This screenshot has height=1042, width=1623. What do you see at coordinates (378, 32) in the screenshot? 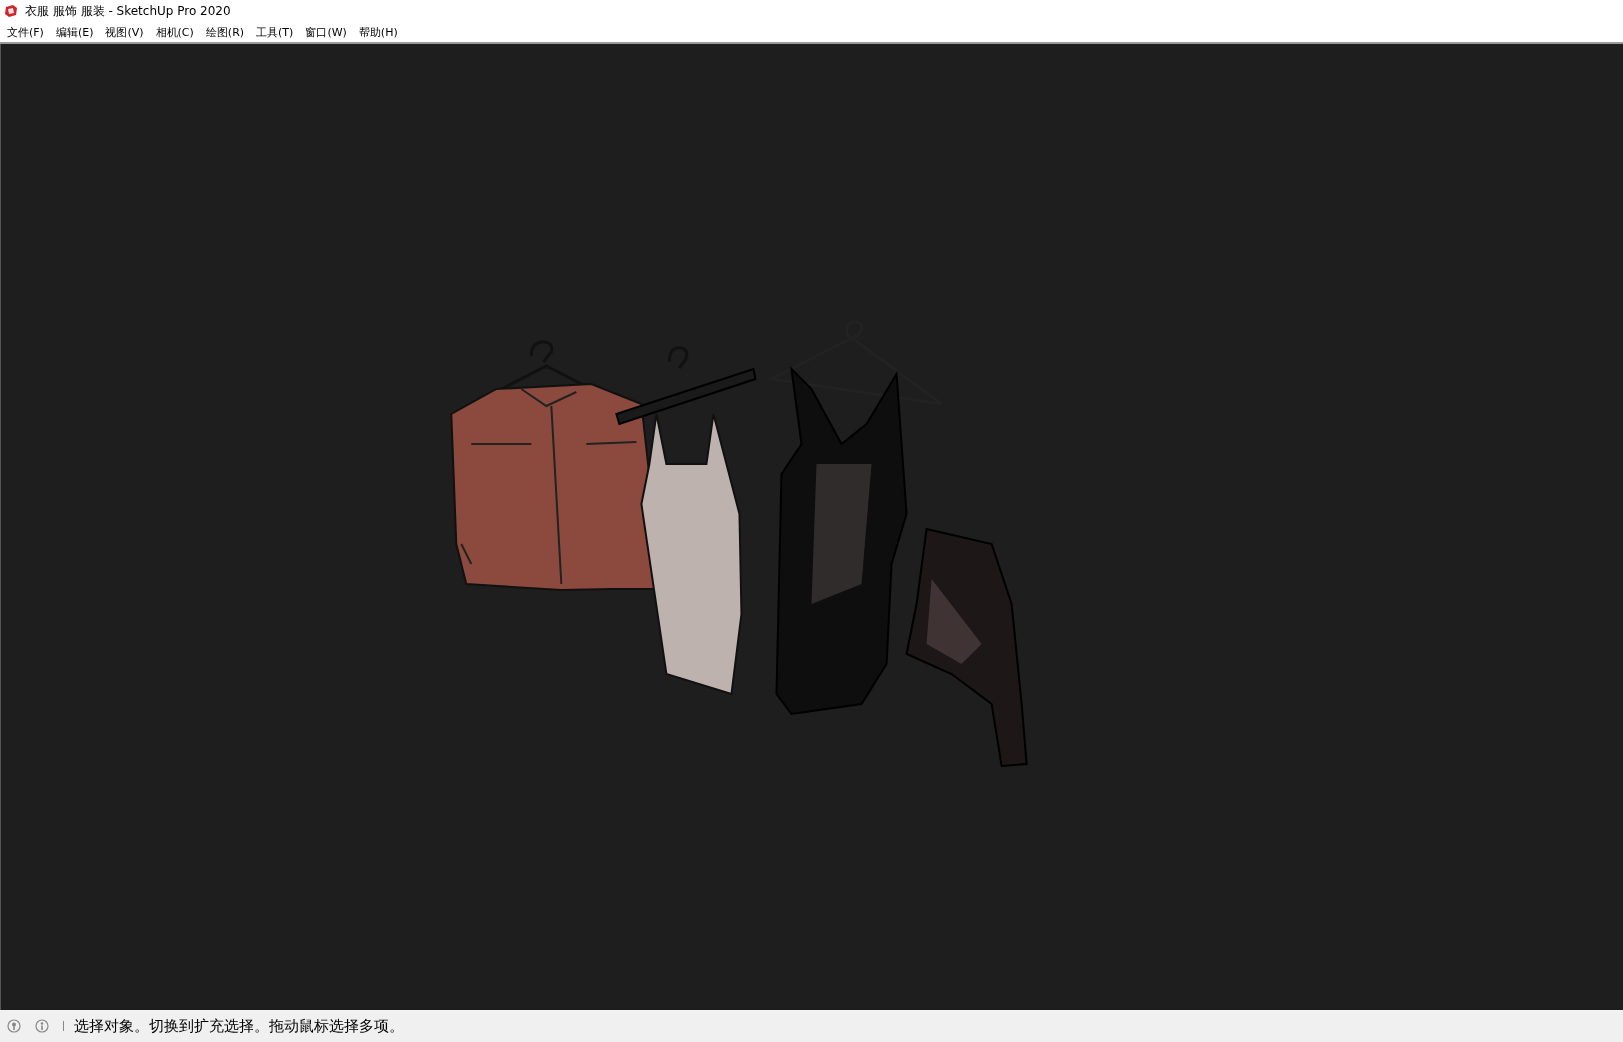
I see `menu-item: 帮助(H)` at bounding box center [378, 32].